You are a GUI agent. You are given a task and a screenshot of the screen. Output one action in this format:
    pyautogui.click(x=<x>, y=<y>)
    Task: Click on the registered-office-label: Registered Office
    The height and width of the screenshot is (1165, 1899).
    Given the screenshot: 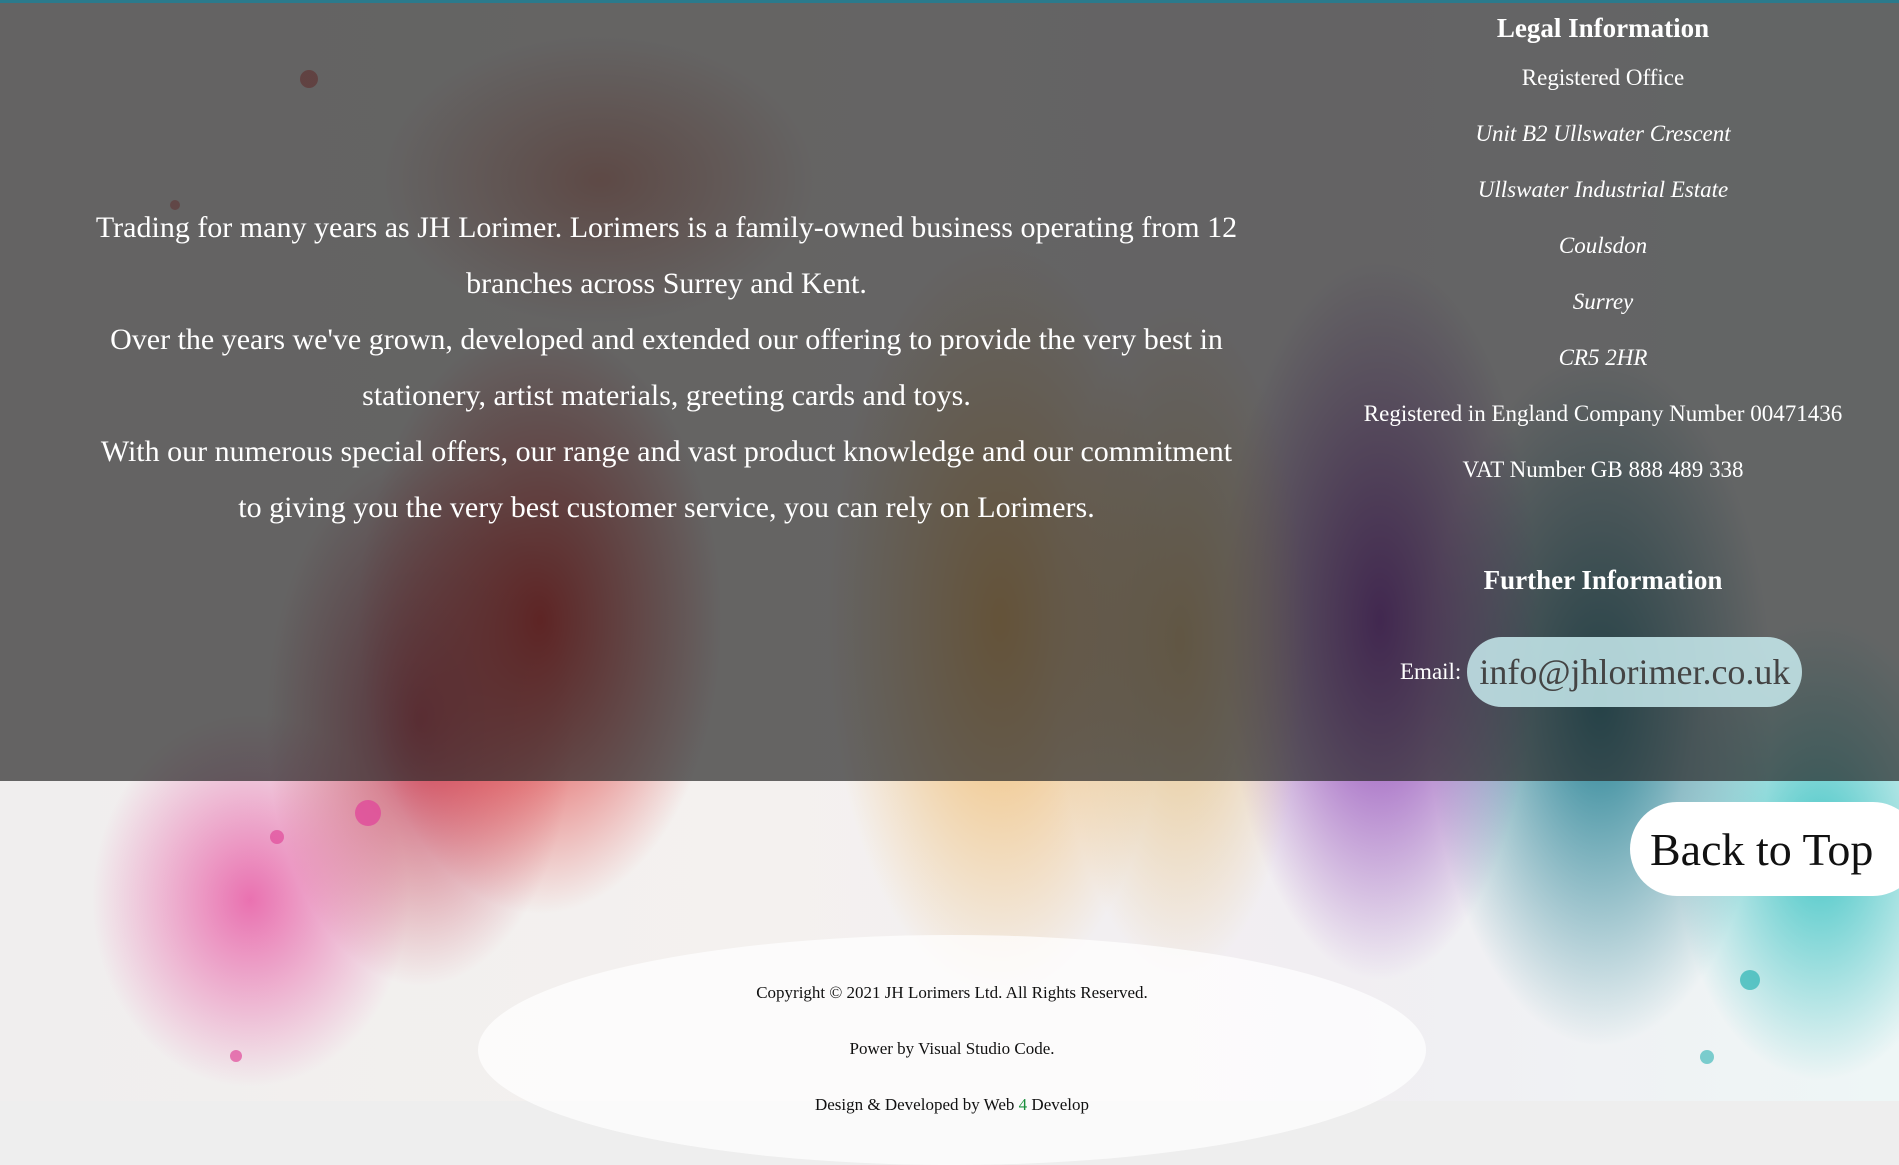 What is the action you would take?
    pyautogui.click(x=1603, y=77)
    